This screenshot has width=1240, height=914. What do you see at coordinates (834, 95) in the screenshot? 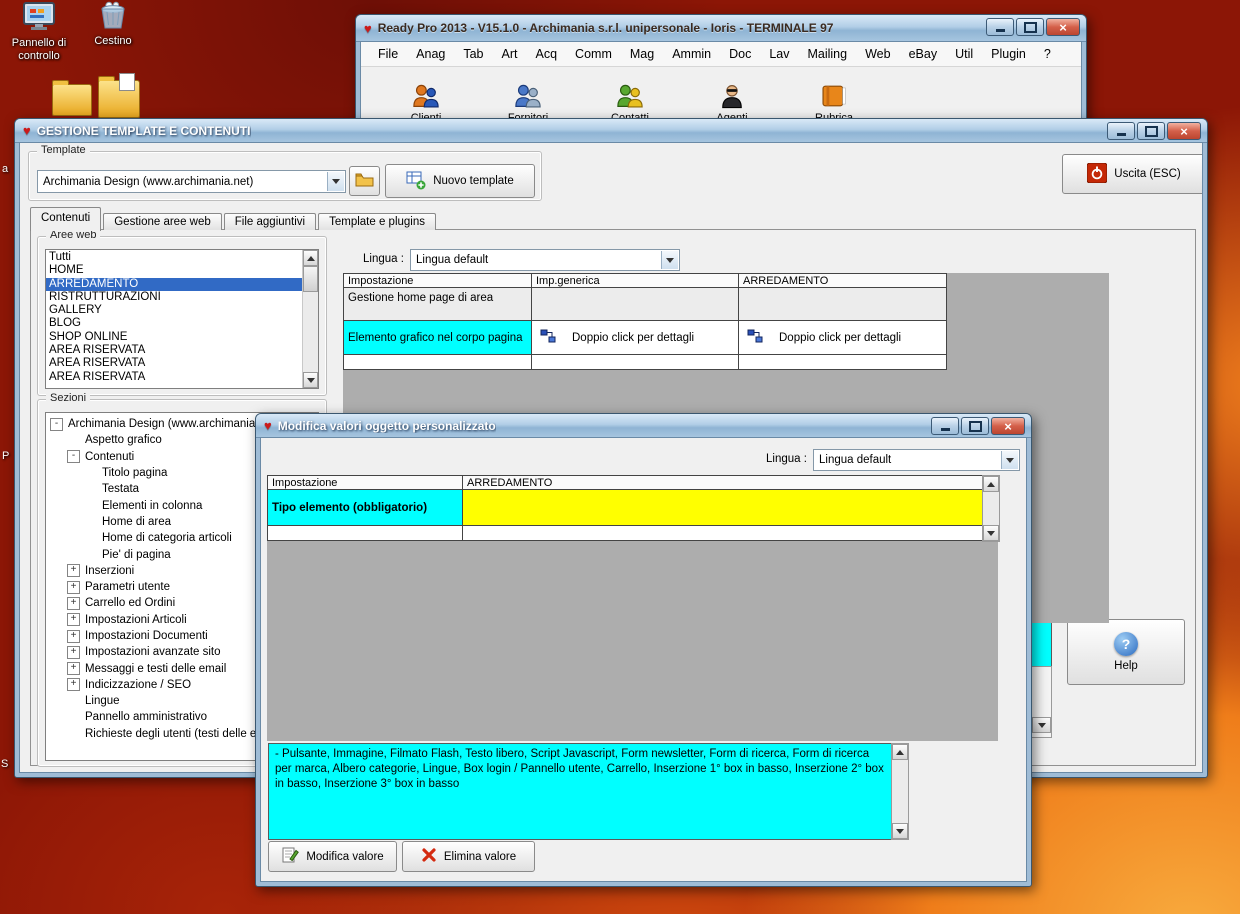
I see `toolbar-rubrica: Rubrica` at bounding box center [834, 95].